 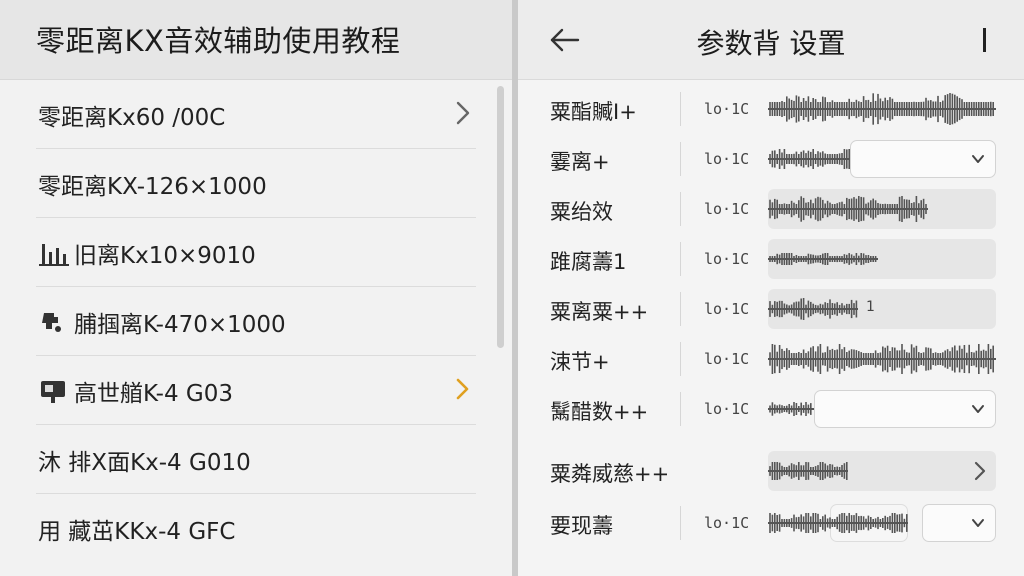 I want to click on list-item-label: 旧离Kx10×9010, so click(x=165, y=256).